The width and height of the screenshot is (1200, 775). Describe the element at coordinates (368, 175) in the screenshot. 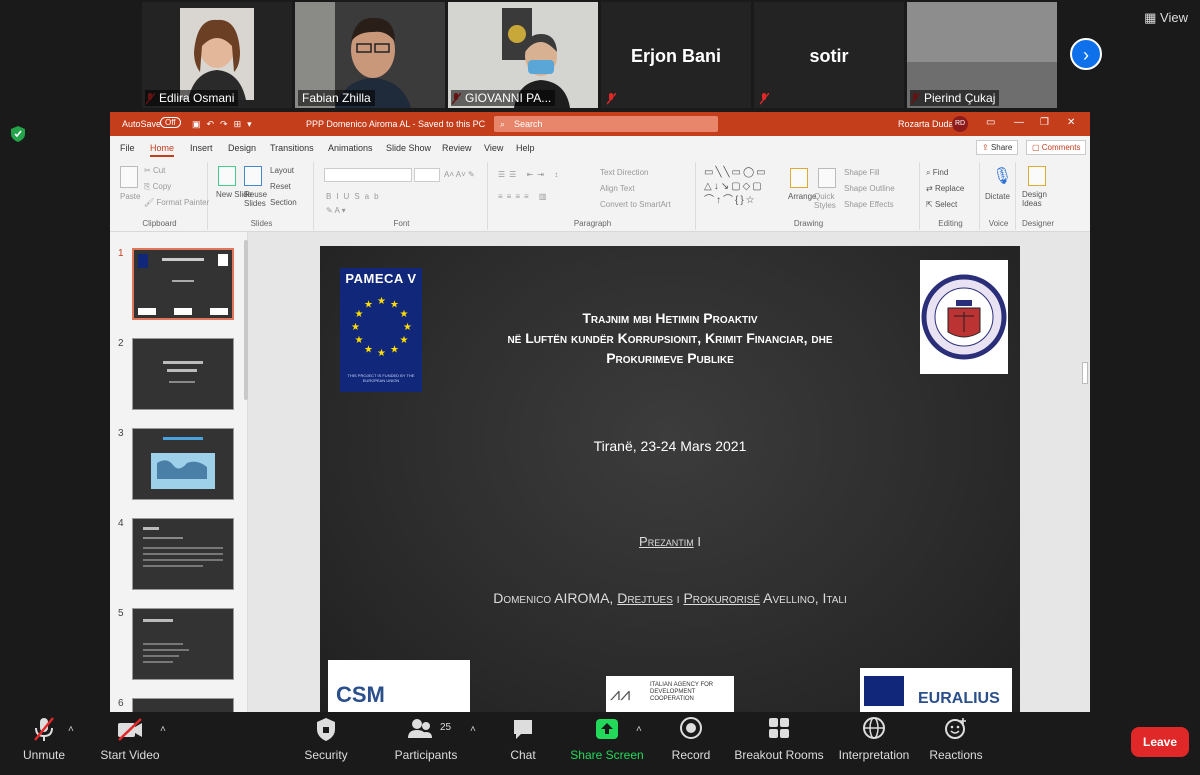

I see `font-name-box` at that location.